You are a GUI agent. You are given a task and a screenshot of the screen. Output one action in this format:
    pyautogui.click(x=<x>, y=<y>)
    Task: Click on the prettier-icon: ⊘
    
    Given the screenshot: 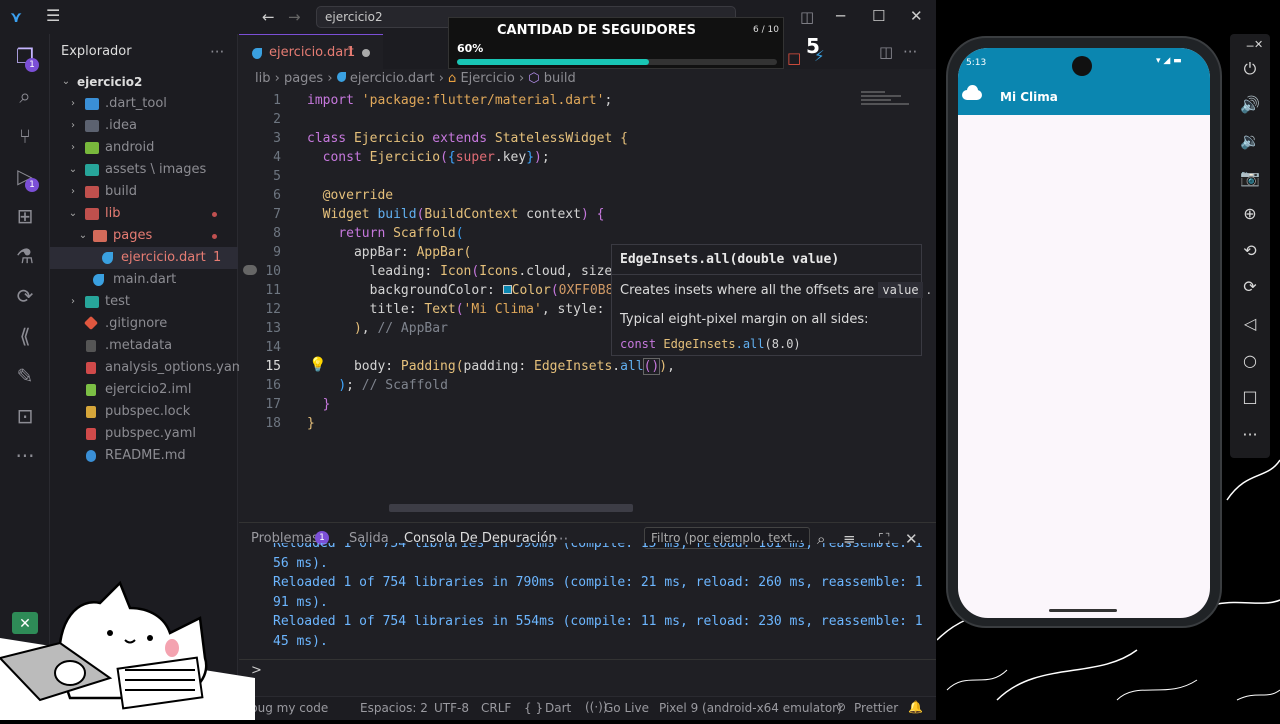 What is the action you would take?
    pyautogui.click(x=841, y=707)
    